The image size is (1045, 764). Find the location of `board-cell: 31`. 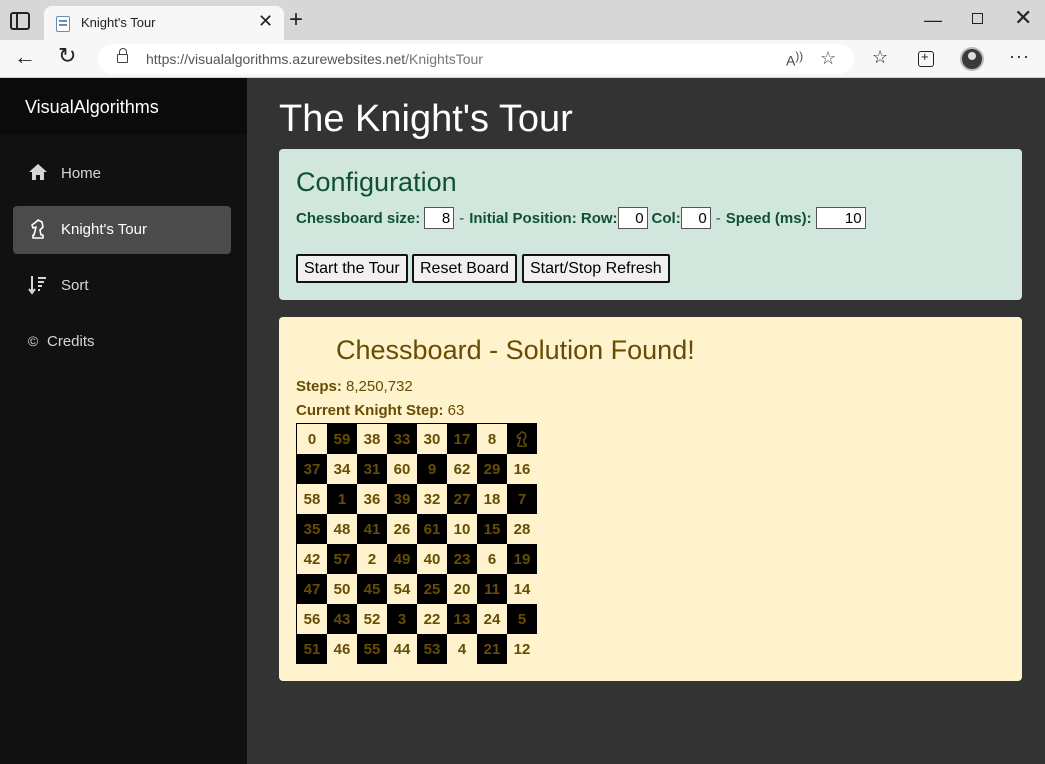

board-cell: 31 is located at coordinates (372, 469).